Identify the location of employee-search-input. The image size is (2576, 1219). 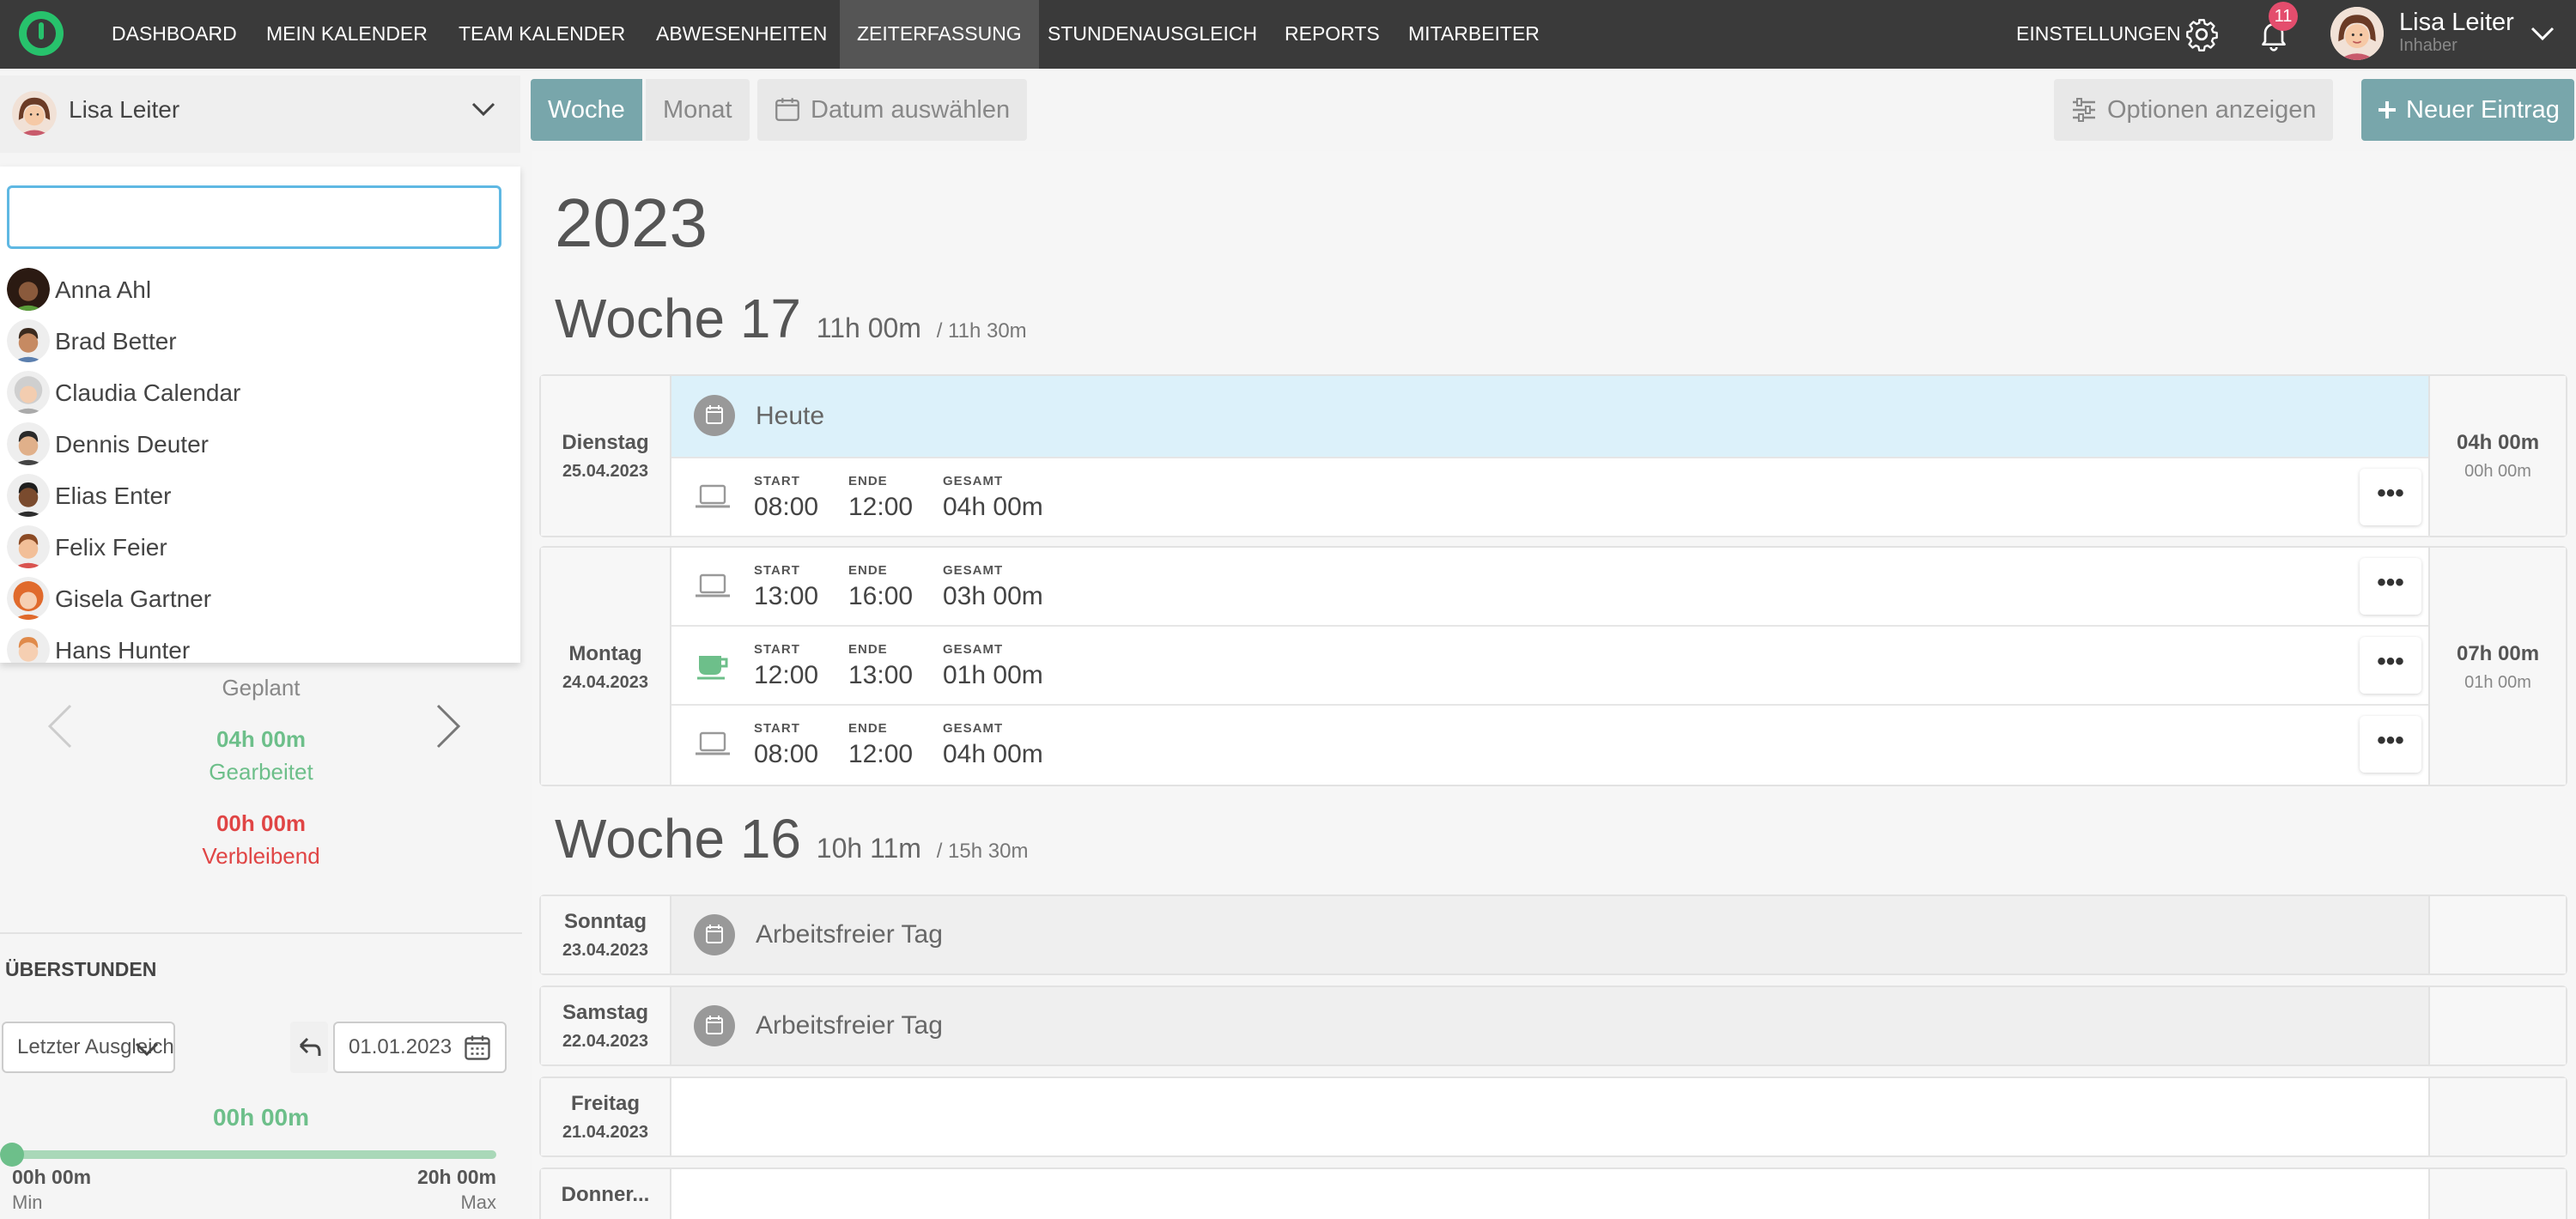
(254, 217).